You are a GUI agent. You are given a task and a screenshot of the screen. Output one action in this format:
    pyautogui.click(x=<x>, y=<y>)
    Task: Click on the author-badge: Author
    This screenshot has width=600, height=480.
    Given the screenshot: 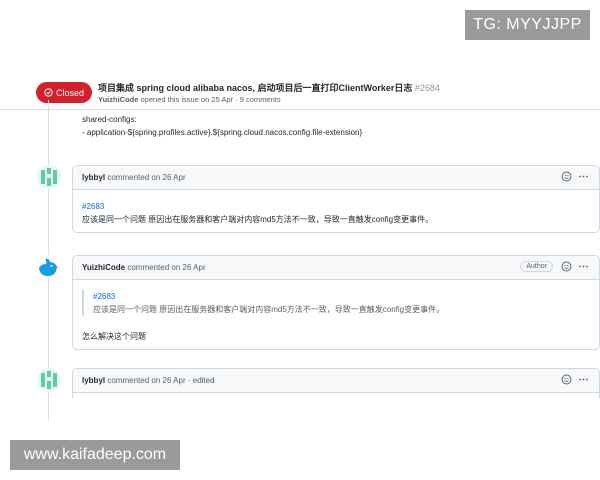 What is the action you would take?
    pyautogui.click(x=536, y=266)
    